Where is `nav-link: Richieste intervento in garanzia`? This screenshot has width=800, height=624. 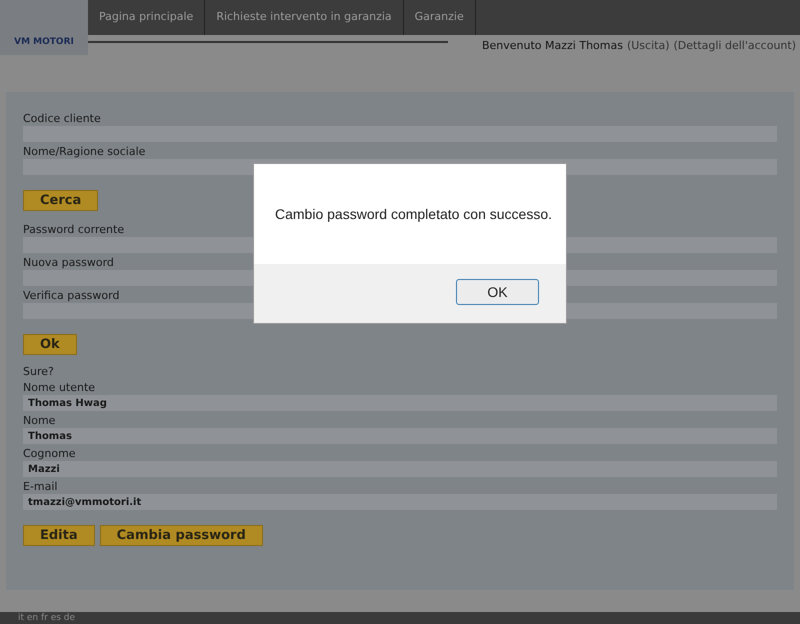
nav-link: Richieste intervento in garanzia is located at coordinates (304, 17).